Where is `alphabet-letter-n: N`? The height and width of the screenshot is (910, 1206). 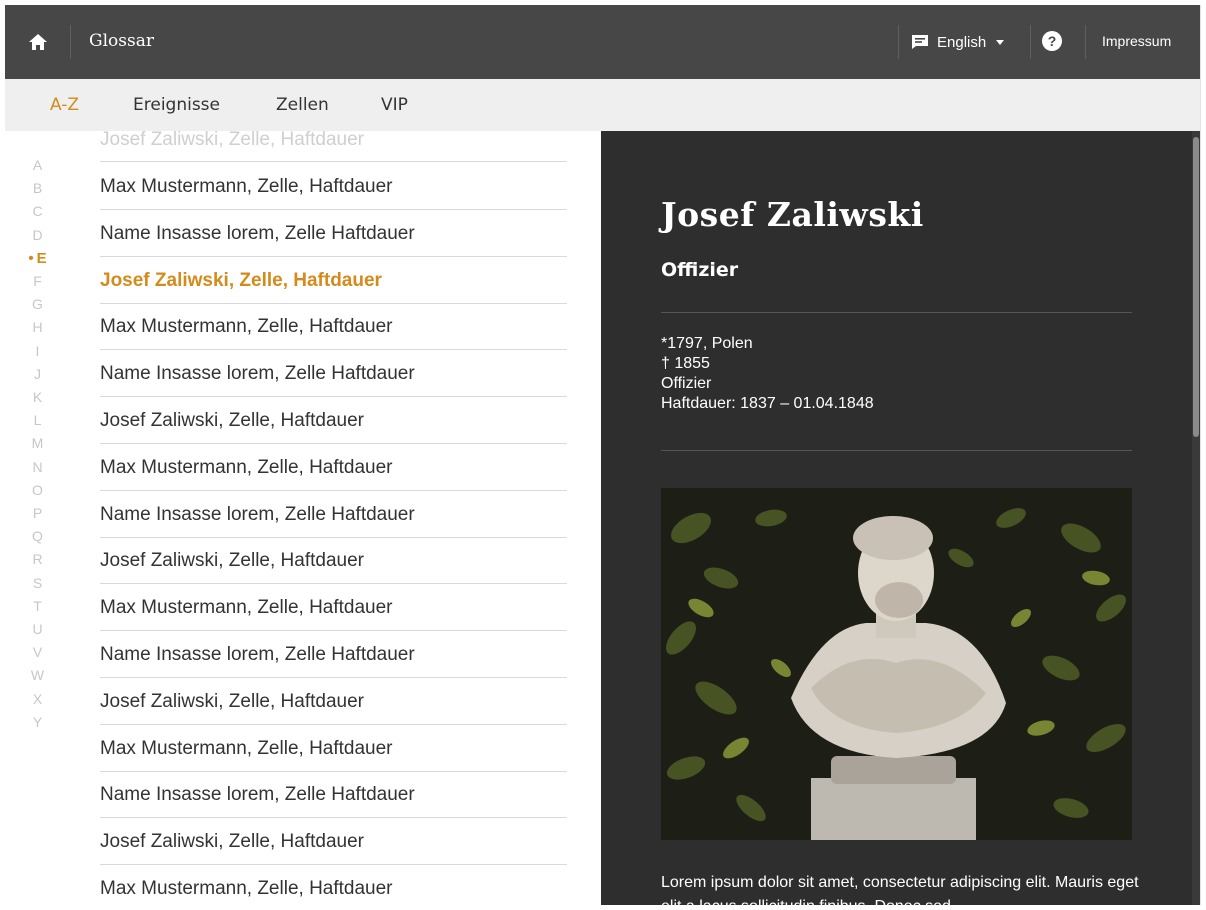
alphabet-letter-n: N is located at coordinates (37, 467).